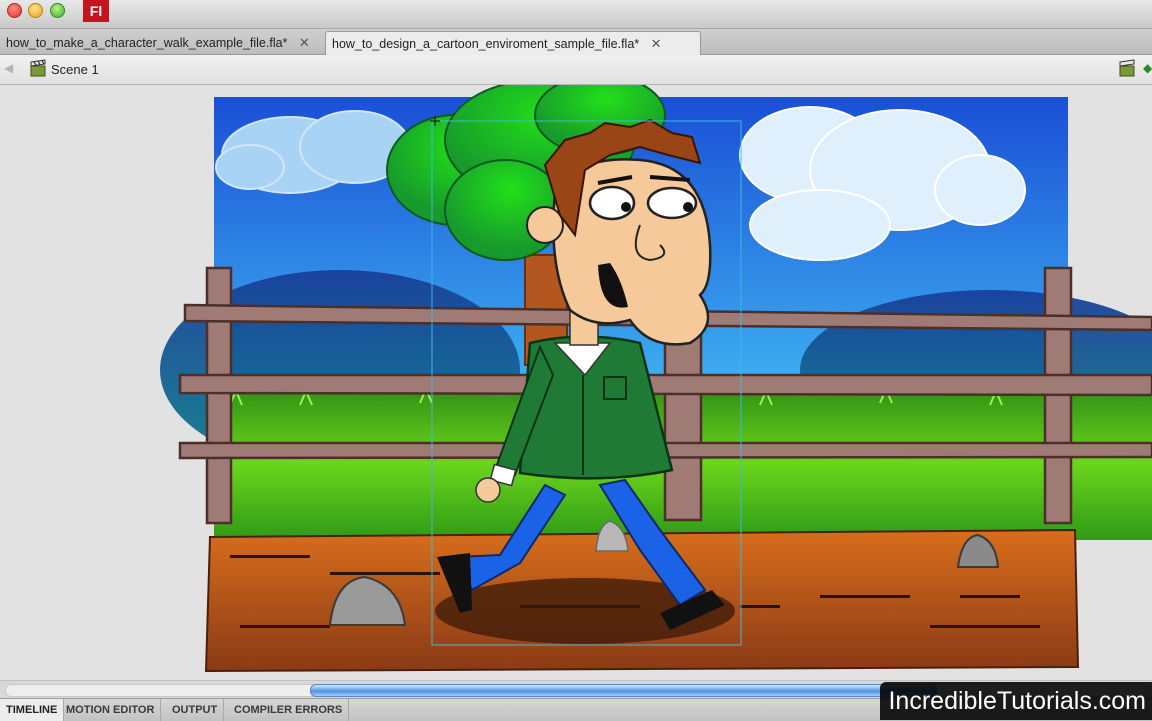  What do you see at coordinates (1016, 701) in the screenshot?
I see `watermark: IncredibleTutorials.com` at bounding box center [1016, 701].